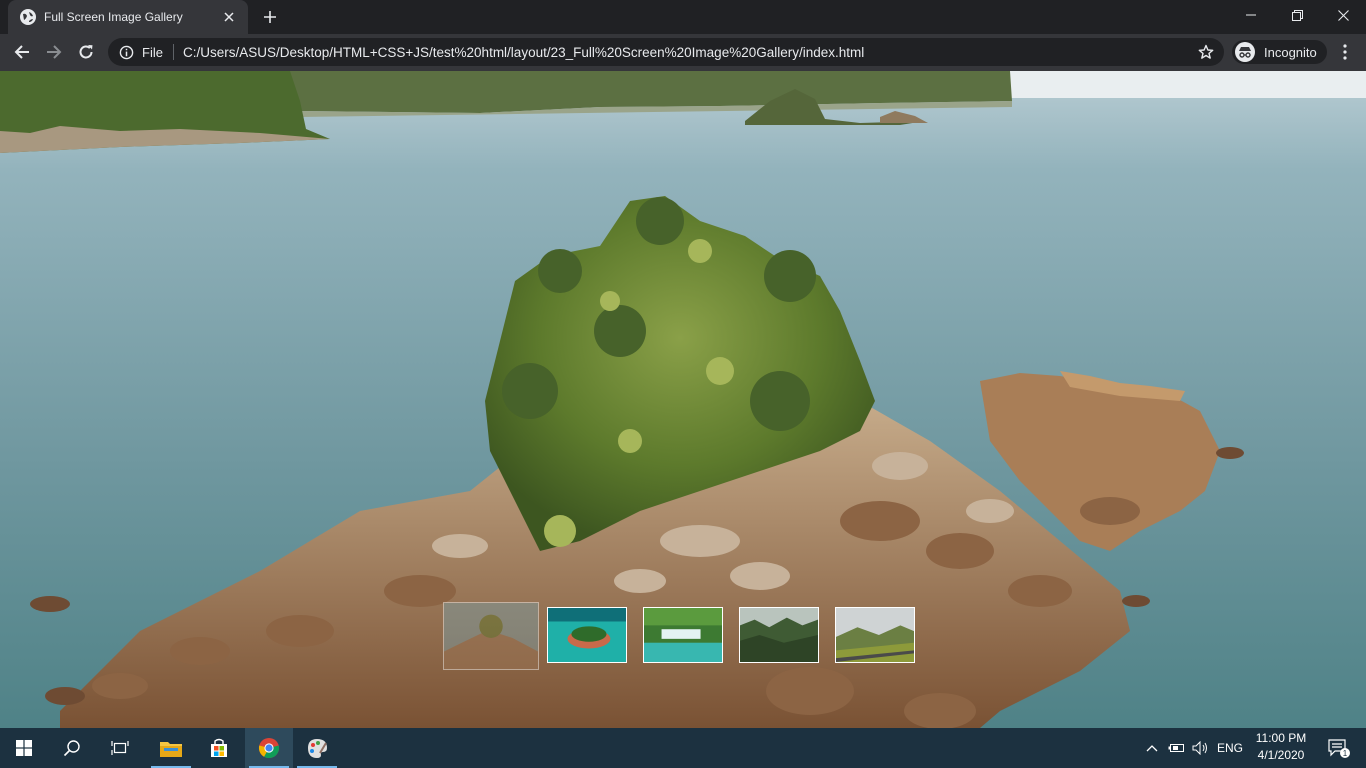  What do you see at coordinates (1345, 52) in the screenshot?
I see `more-menu-icon` at bounding box center [1345, 52].